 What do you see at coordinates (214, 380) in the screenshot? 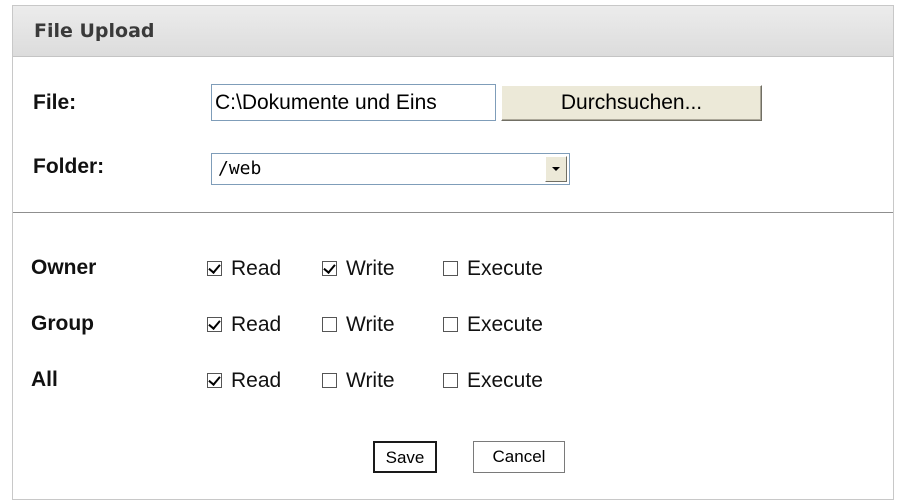
I see `all-read-checkbox` at bounding box center [214, 380].